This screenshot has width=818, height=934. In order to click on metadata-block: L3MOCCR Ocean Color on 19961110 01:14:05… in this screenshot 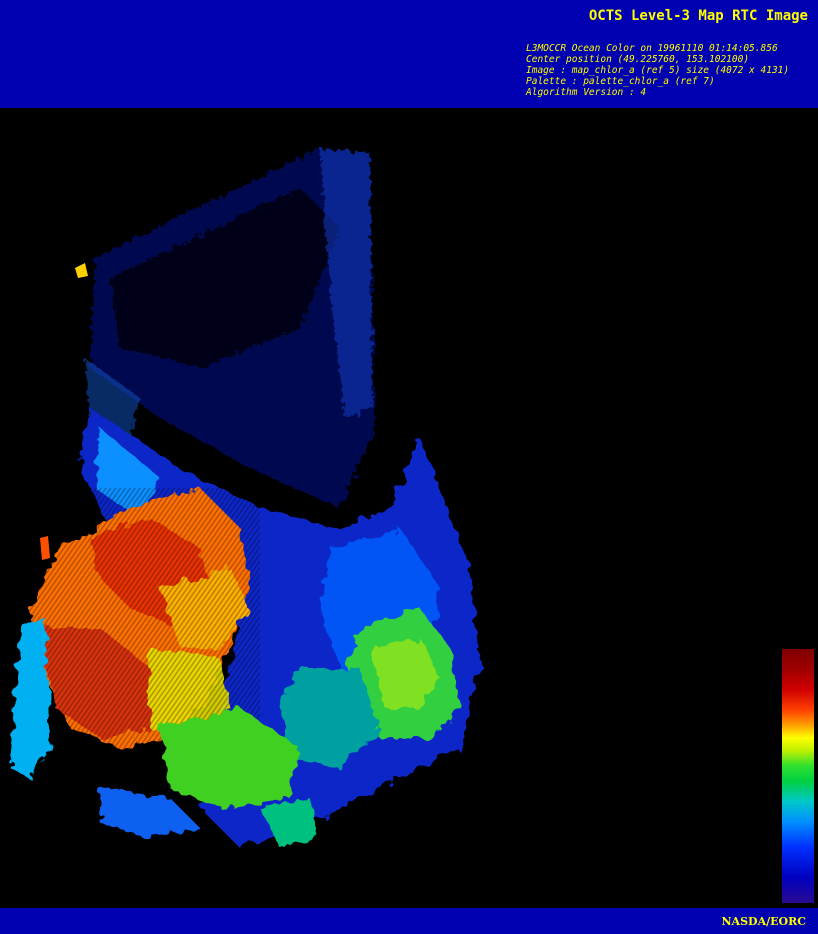, I will do `click(657, 70)`.